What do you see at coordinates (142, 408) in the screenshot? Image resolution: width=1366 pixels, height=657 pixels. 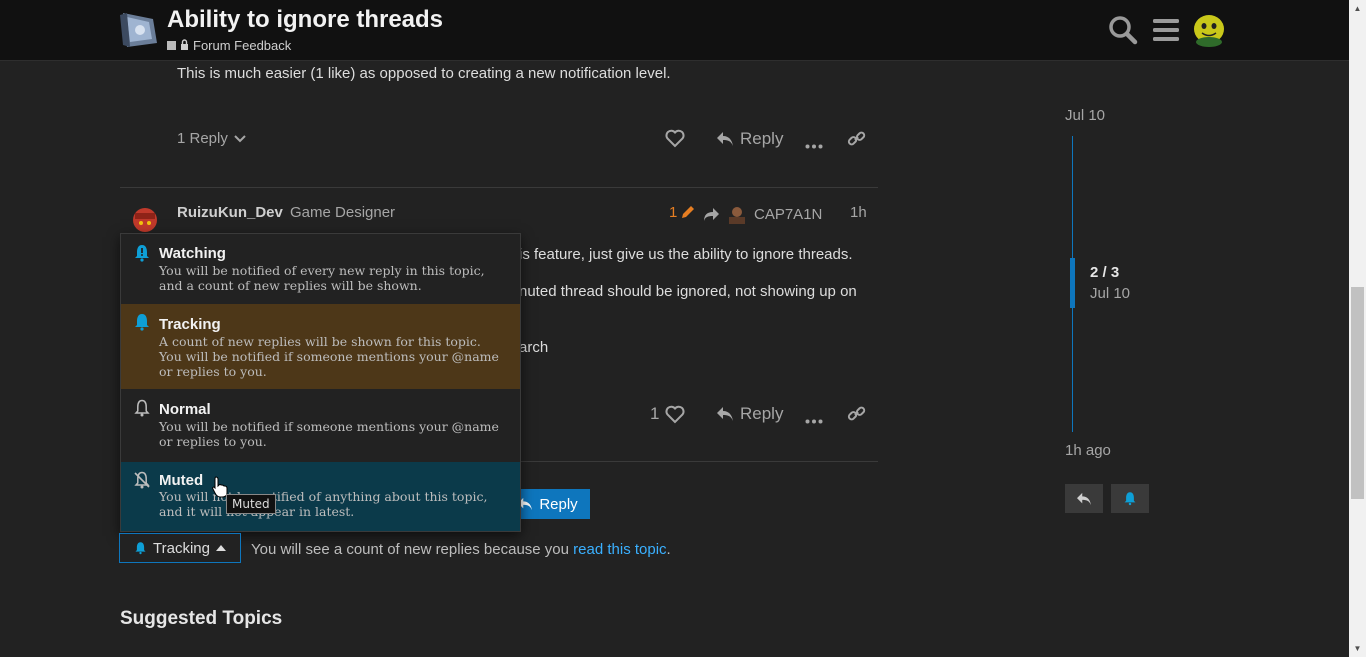 I see `bell-outline-icon` at bounding box center [142, 408].